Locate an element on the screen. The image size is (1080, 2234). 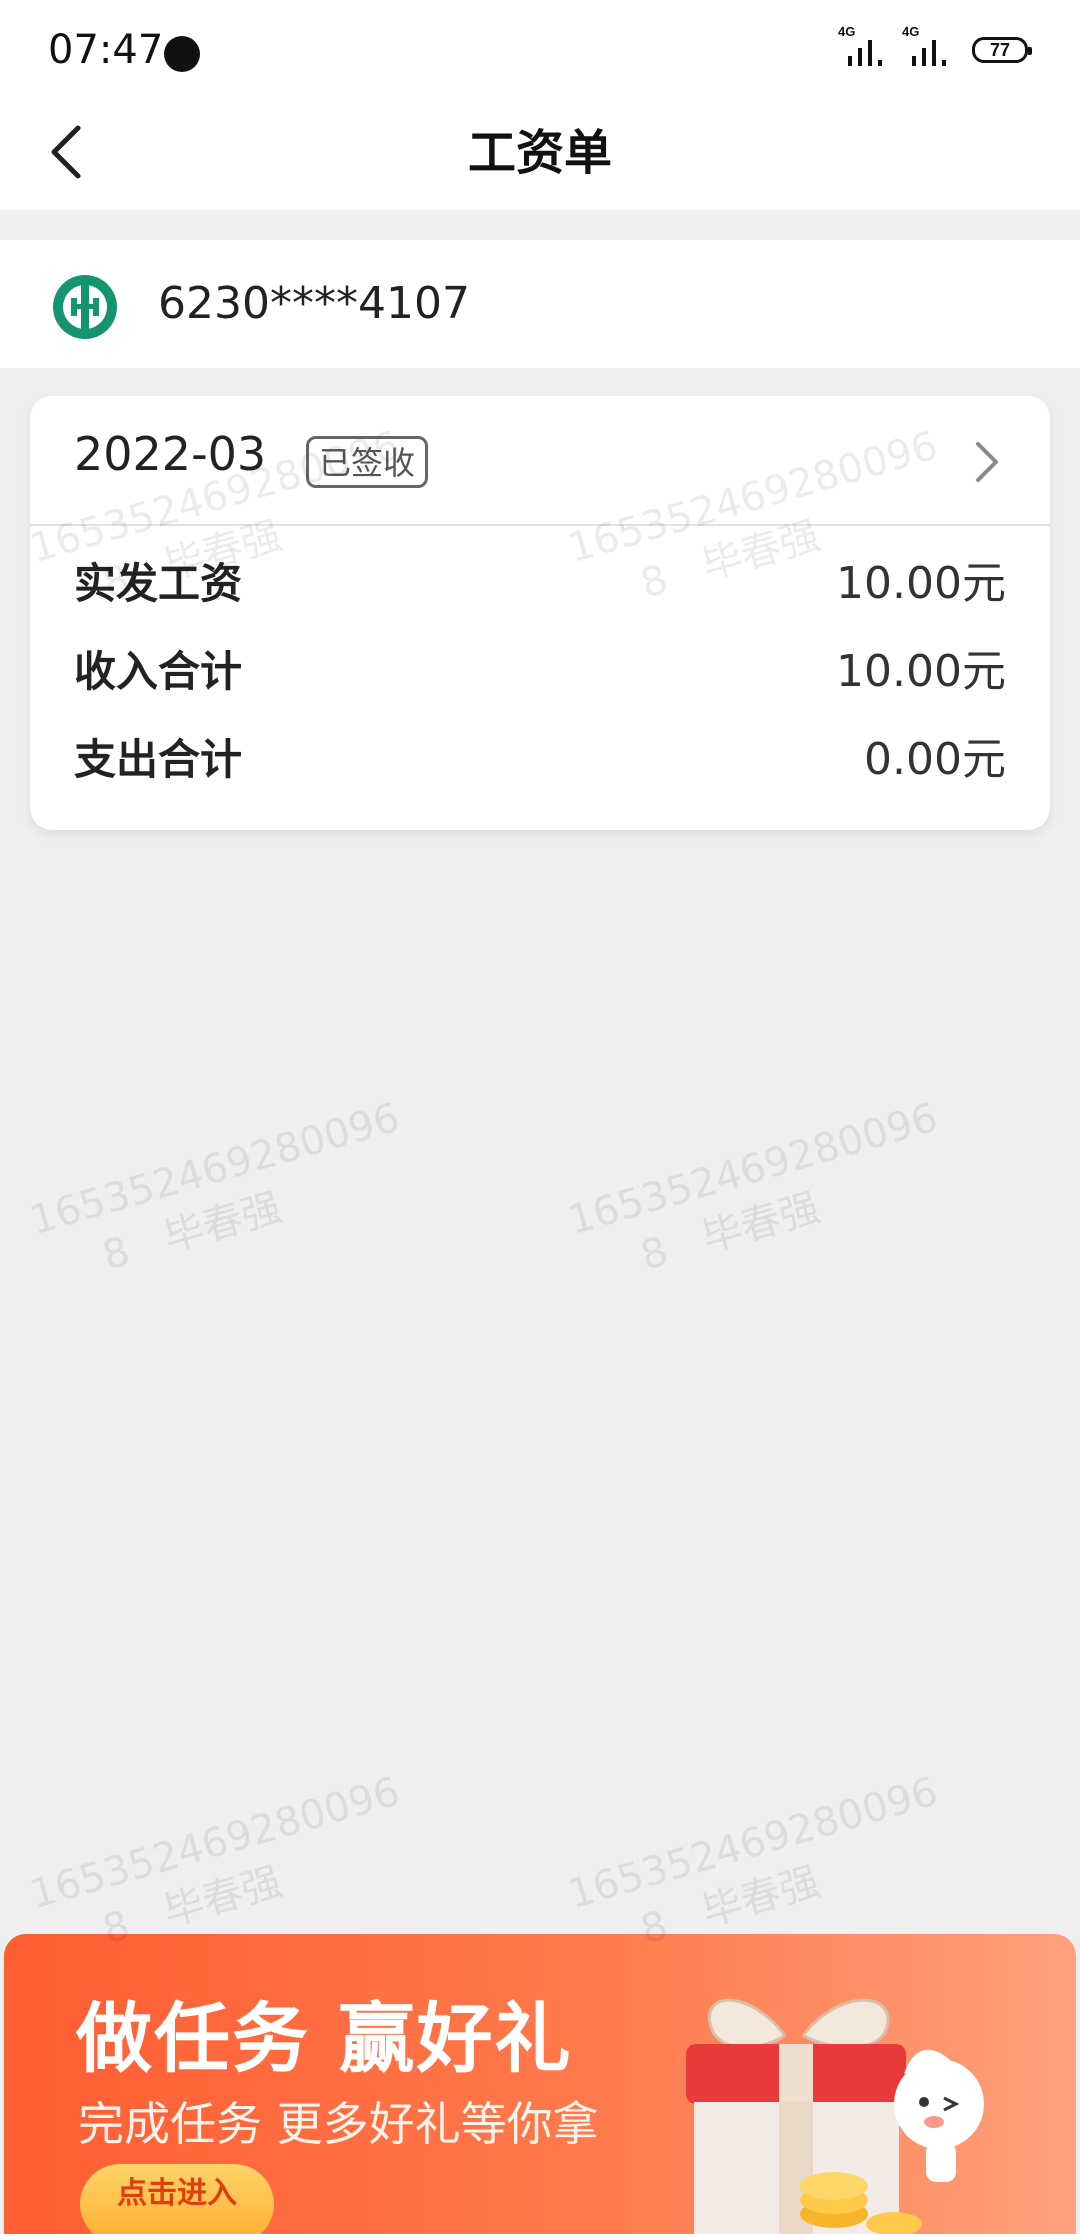
enter-button: 点击进入 is located at coordinates (177, 2199).